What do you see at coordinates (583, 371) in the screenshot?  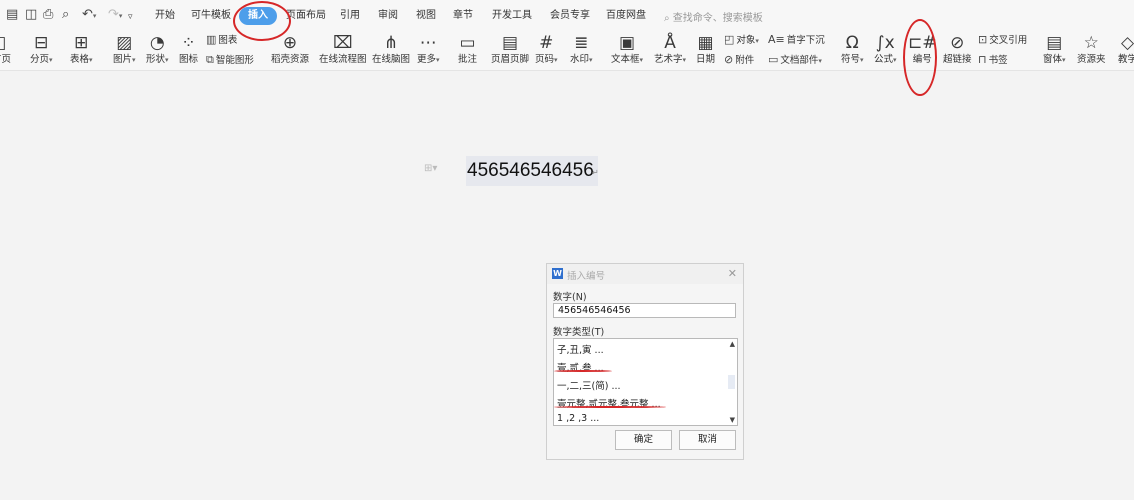 I see `annotation-underline-daxie` at bounding box center [583, 371].